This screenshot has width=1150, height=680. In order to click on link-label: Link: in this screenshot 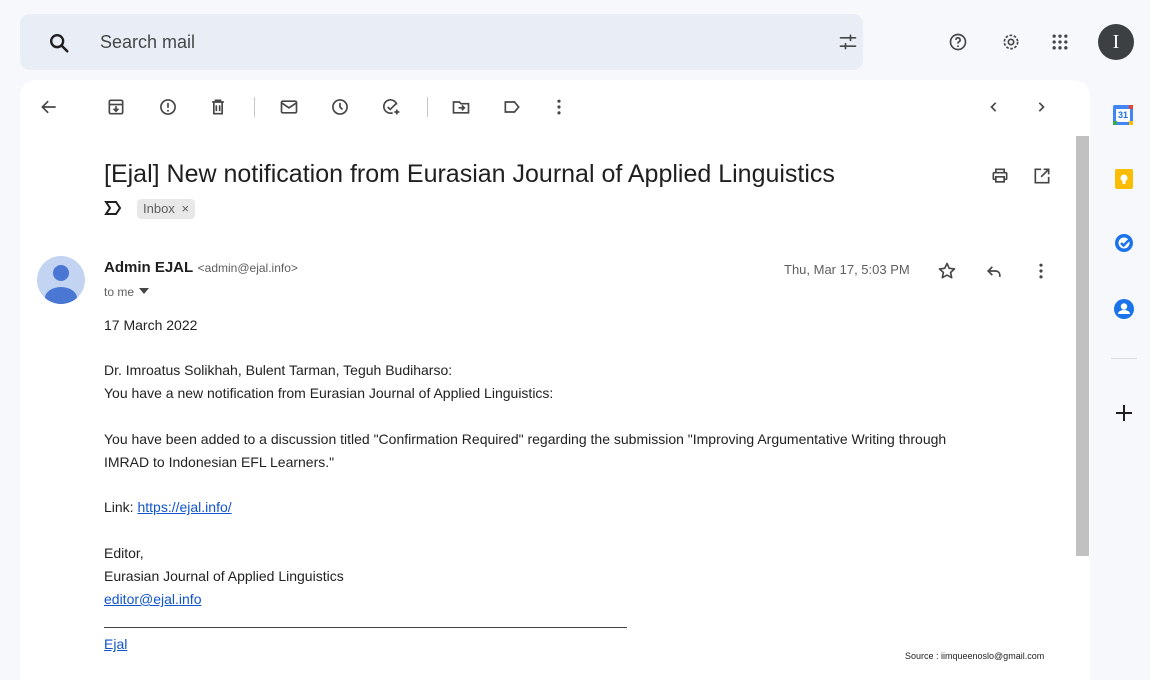, I will do `click(121, 507)`.